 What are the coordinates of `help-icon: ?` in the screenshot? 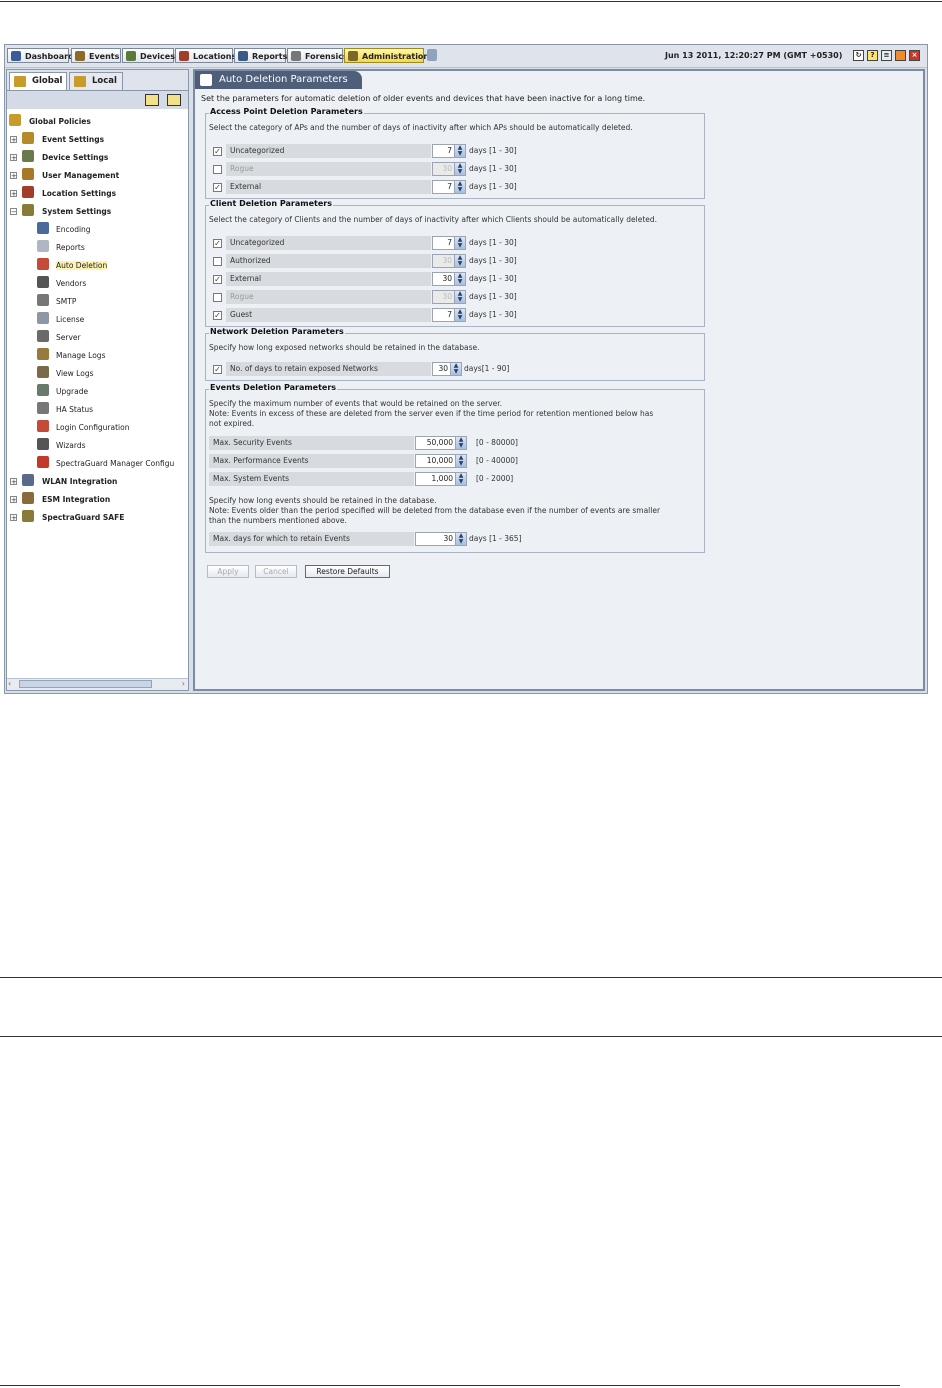 It's located at (872, 55).